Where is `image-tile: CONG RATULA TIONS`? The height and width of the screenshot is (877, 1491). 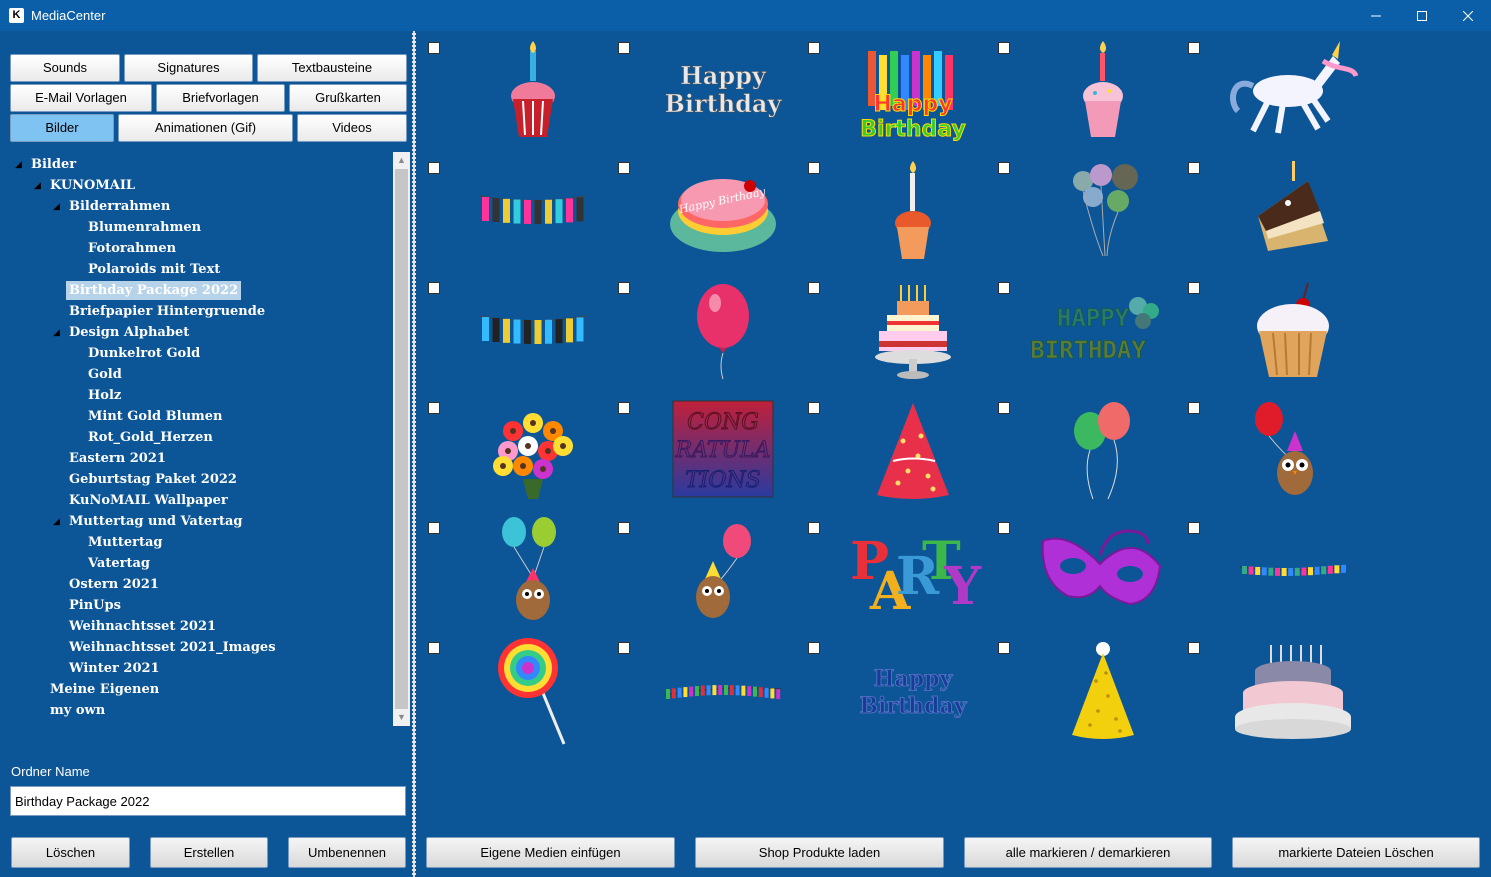 image-tile: CONG RATULA TIONS is located at coordinates (701, 451).